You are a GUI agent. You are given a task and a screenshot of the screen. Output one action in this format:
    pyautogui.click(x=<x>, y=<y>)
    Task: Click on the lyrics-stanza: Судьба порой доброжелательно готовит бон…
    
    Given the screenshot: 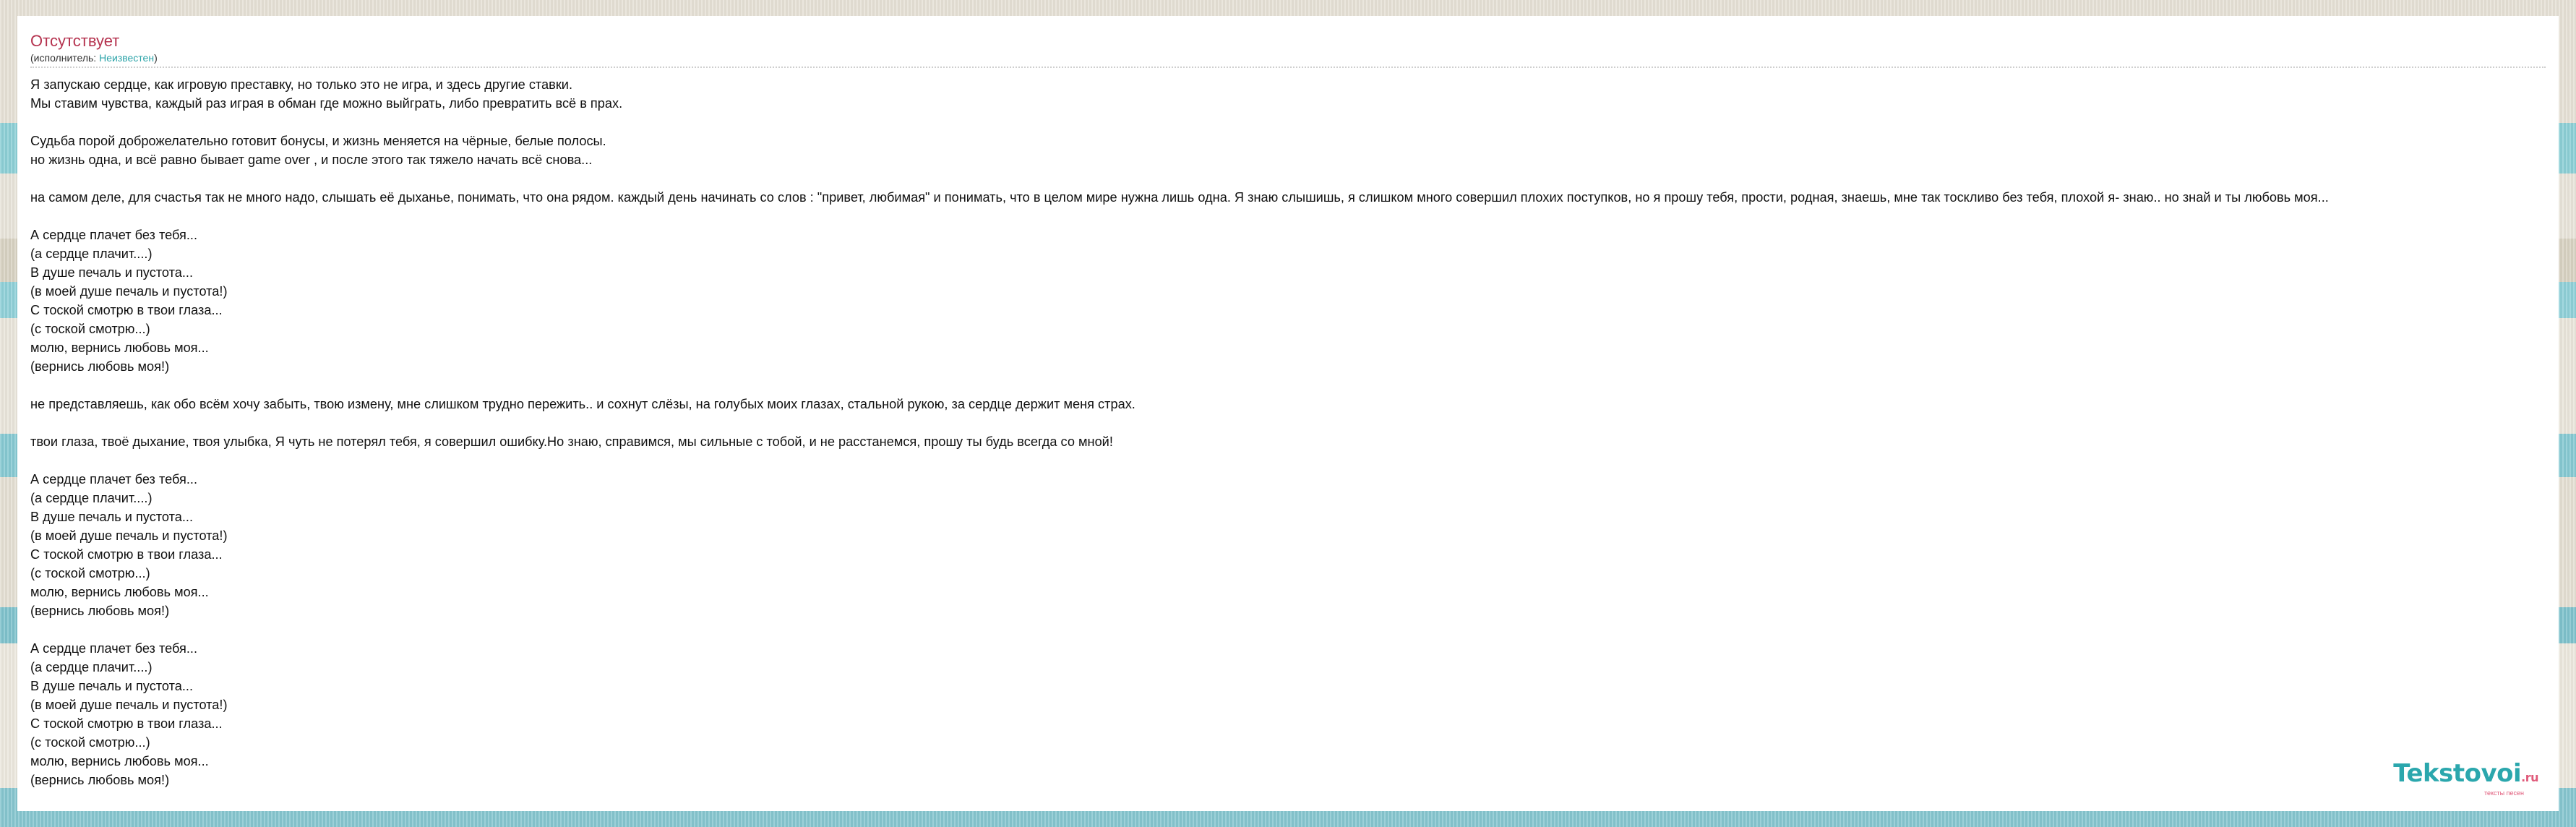 What is the action you would take?
    pyautogui.click(x=1292, y=150)
    